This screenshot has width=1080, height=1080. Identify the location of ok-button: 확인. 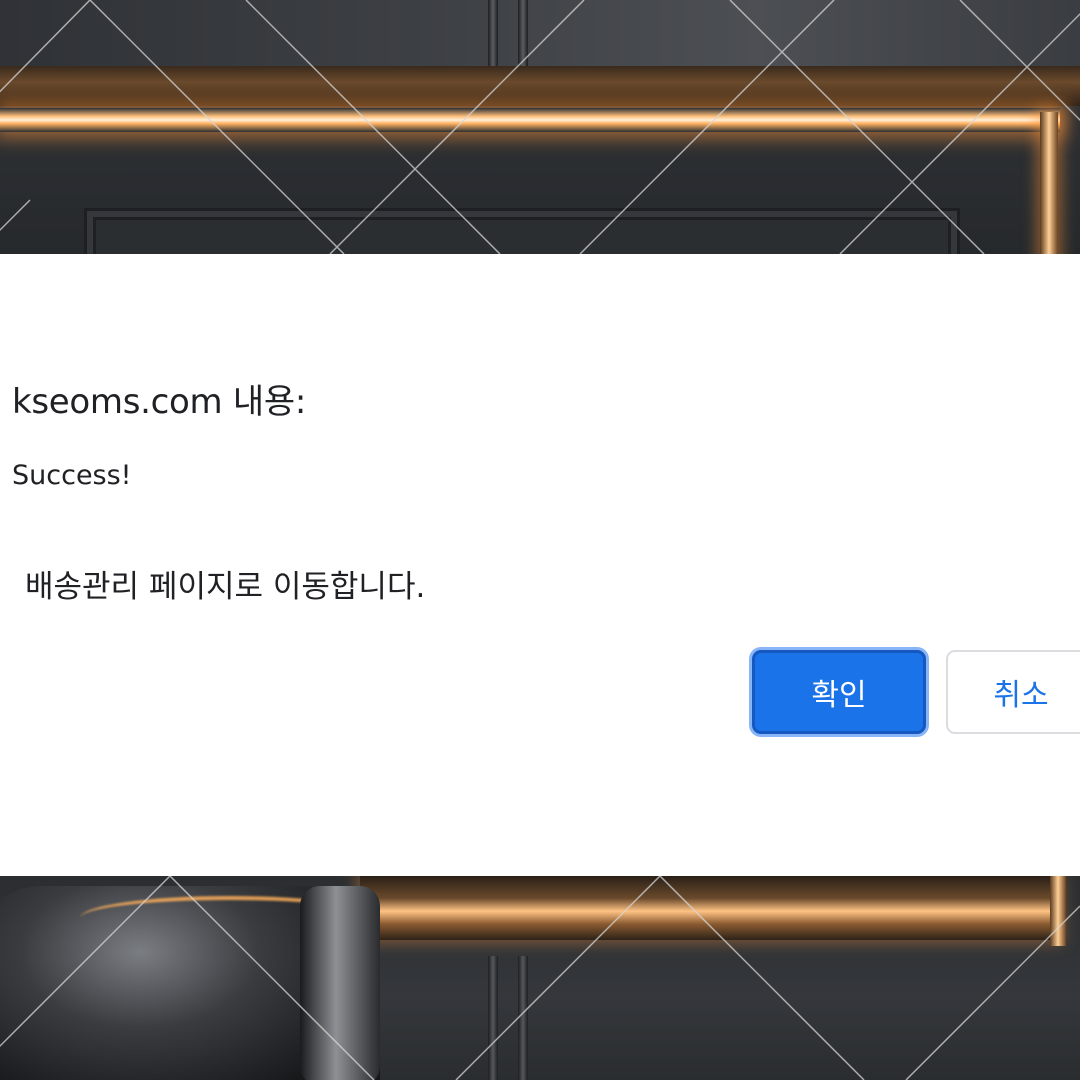
(839, 692).